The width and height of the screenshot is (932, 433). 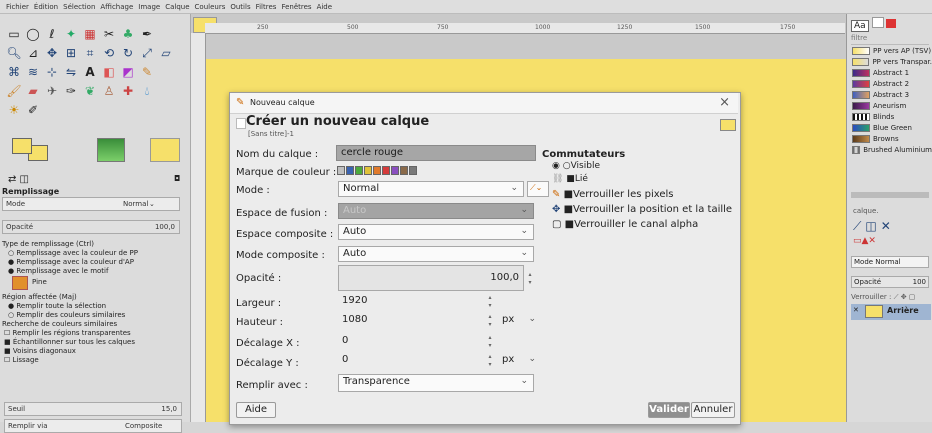 I want to click on color-tag-buttons, so click(x=377, y=171).